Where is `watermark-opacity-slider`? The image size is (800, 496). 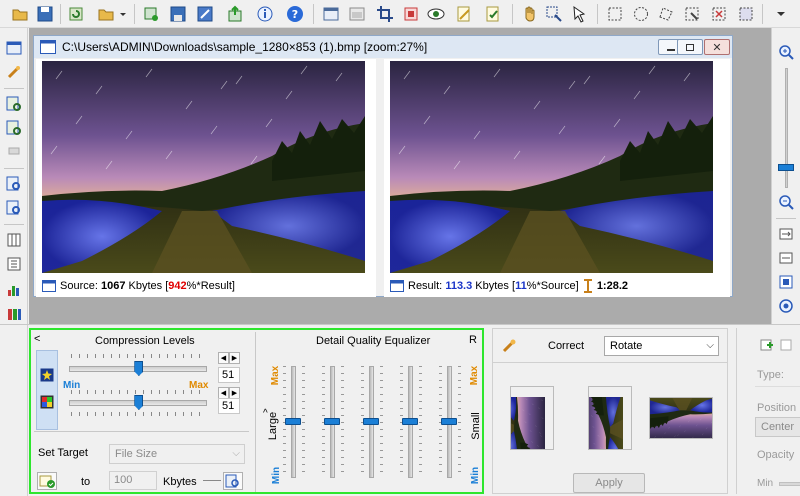 watermark-opacity-slider is located at coordinates (789, 484).